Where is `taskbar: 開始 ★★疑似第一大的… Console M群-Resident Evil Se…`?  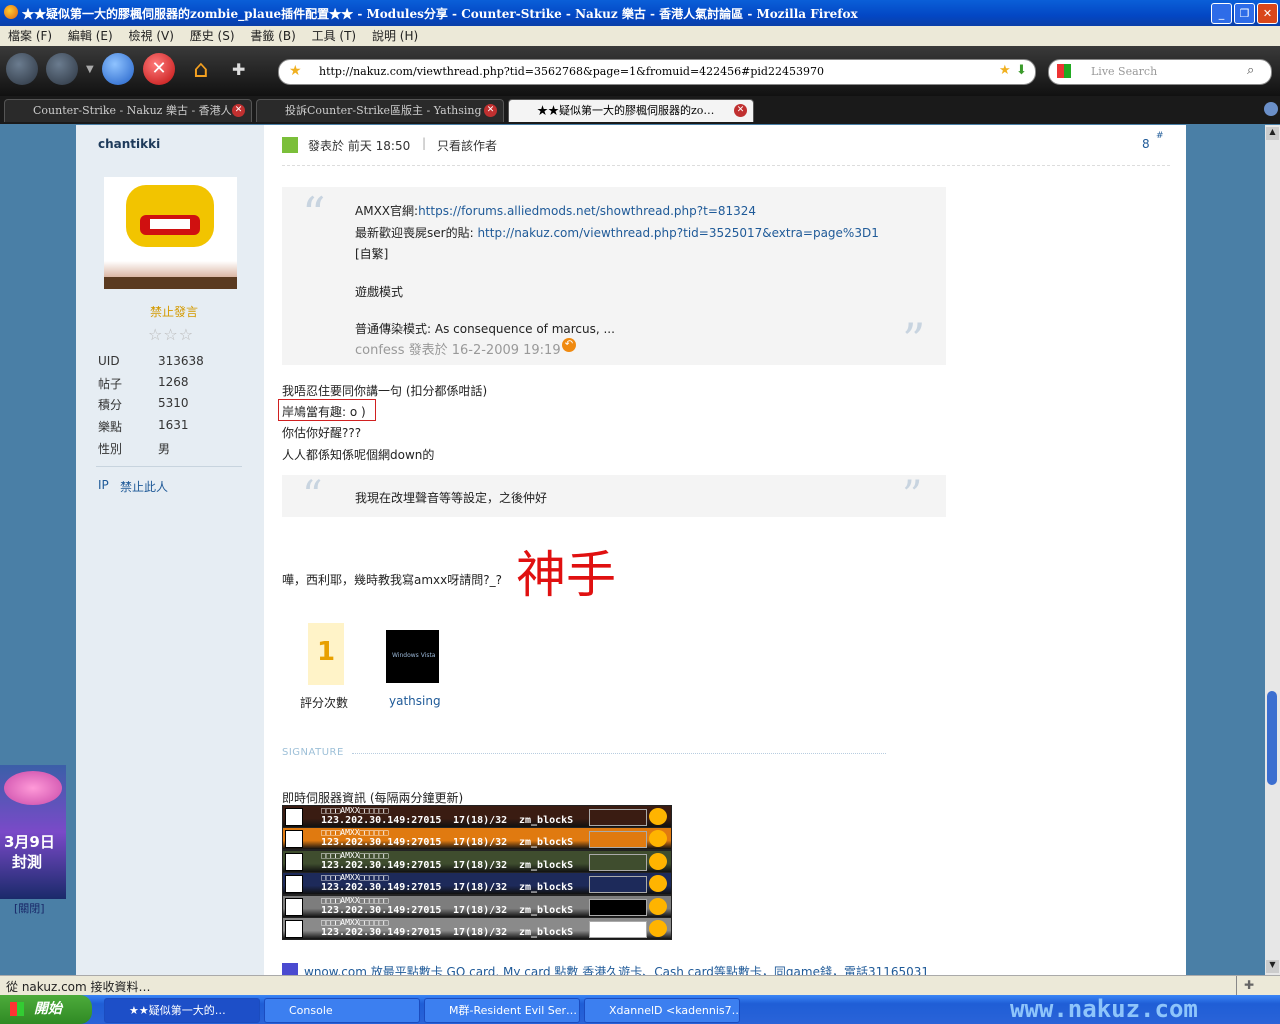
taskbar: 開始 ★★疑似第一大的… Console M群-Resident Evil Se… is located at coordinates (640, 1009).